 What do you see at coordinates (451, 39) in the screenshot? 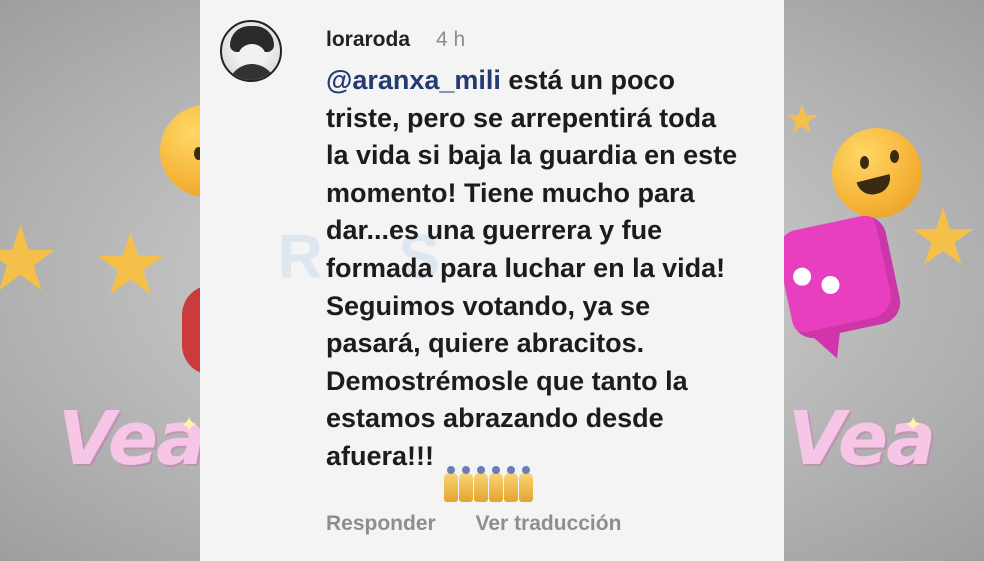
I see `comment-timestamp: 4 h` at bounding box center [451, 39].